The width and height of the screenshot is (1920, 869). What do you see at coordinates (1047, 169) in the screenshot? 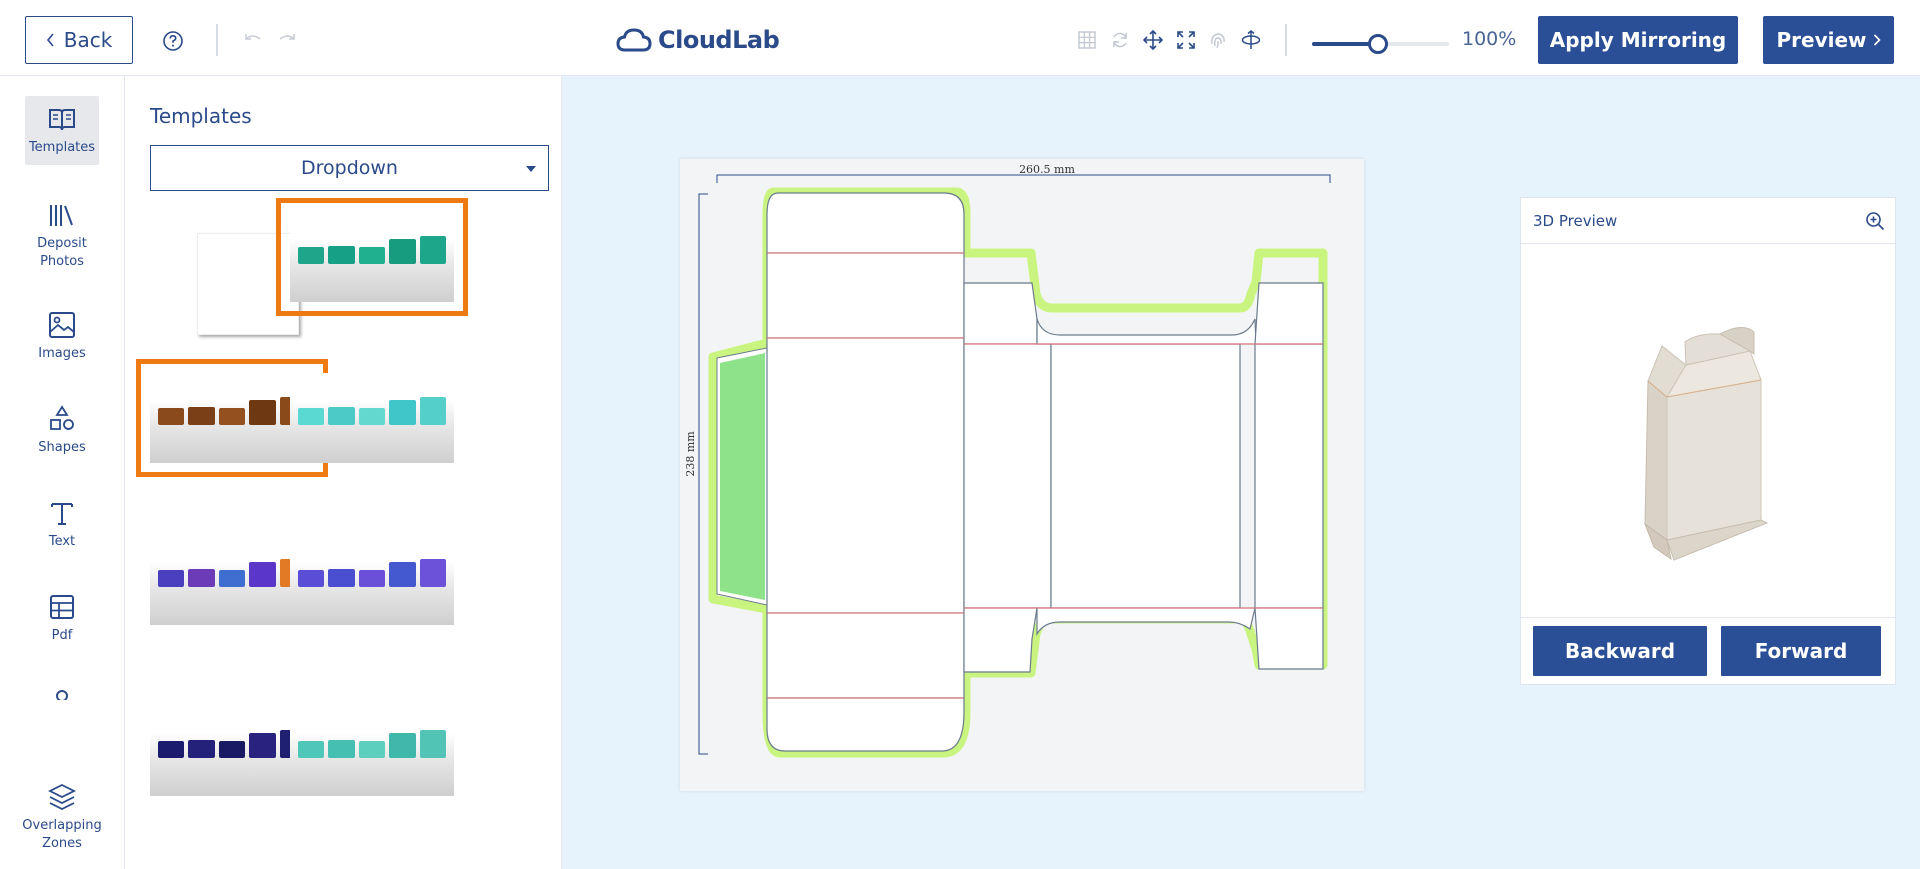
I see `width-dimension-label: 260.5 mm` at bounding box center [1047, 169].